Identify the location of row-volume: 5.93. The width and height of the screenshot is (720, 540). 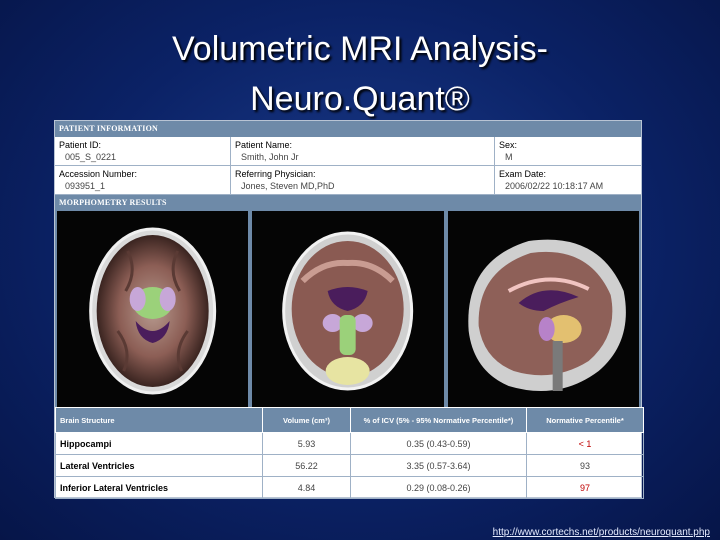
(306, 443).